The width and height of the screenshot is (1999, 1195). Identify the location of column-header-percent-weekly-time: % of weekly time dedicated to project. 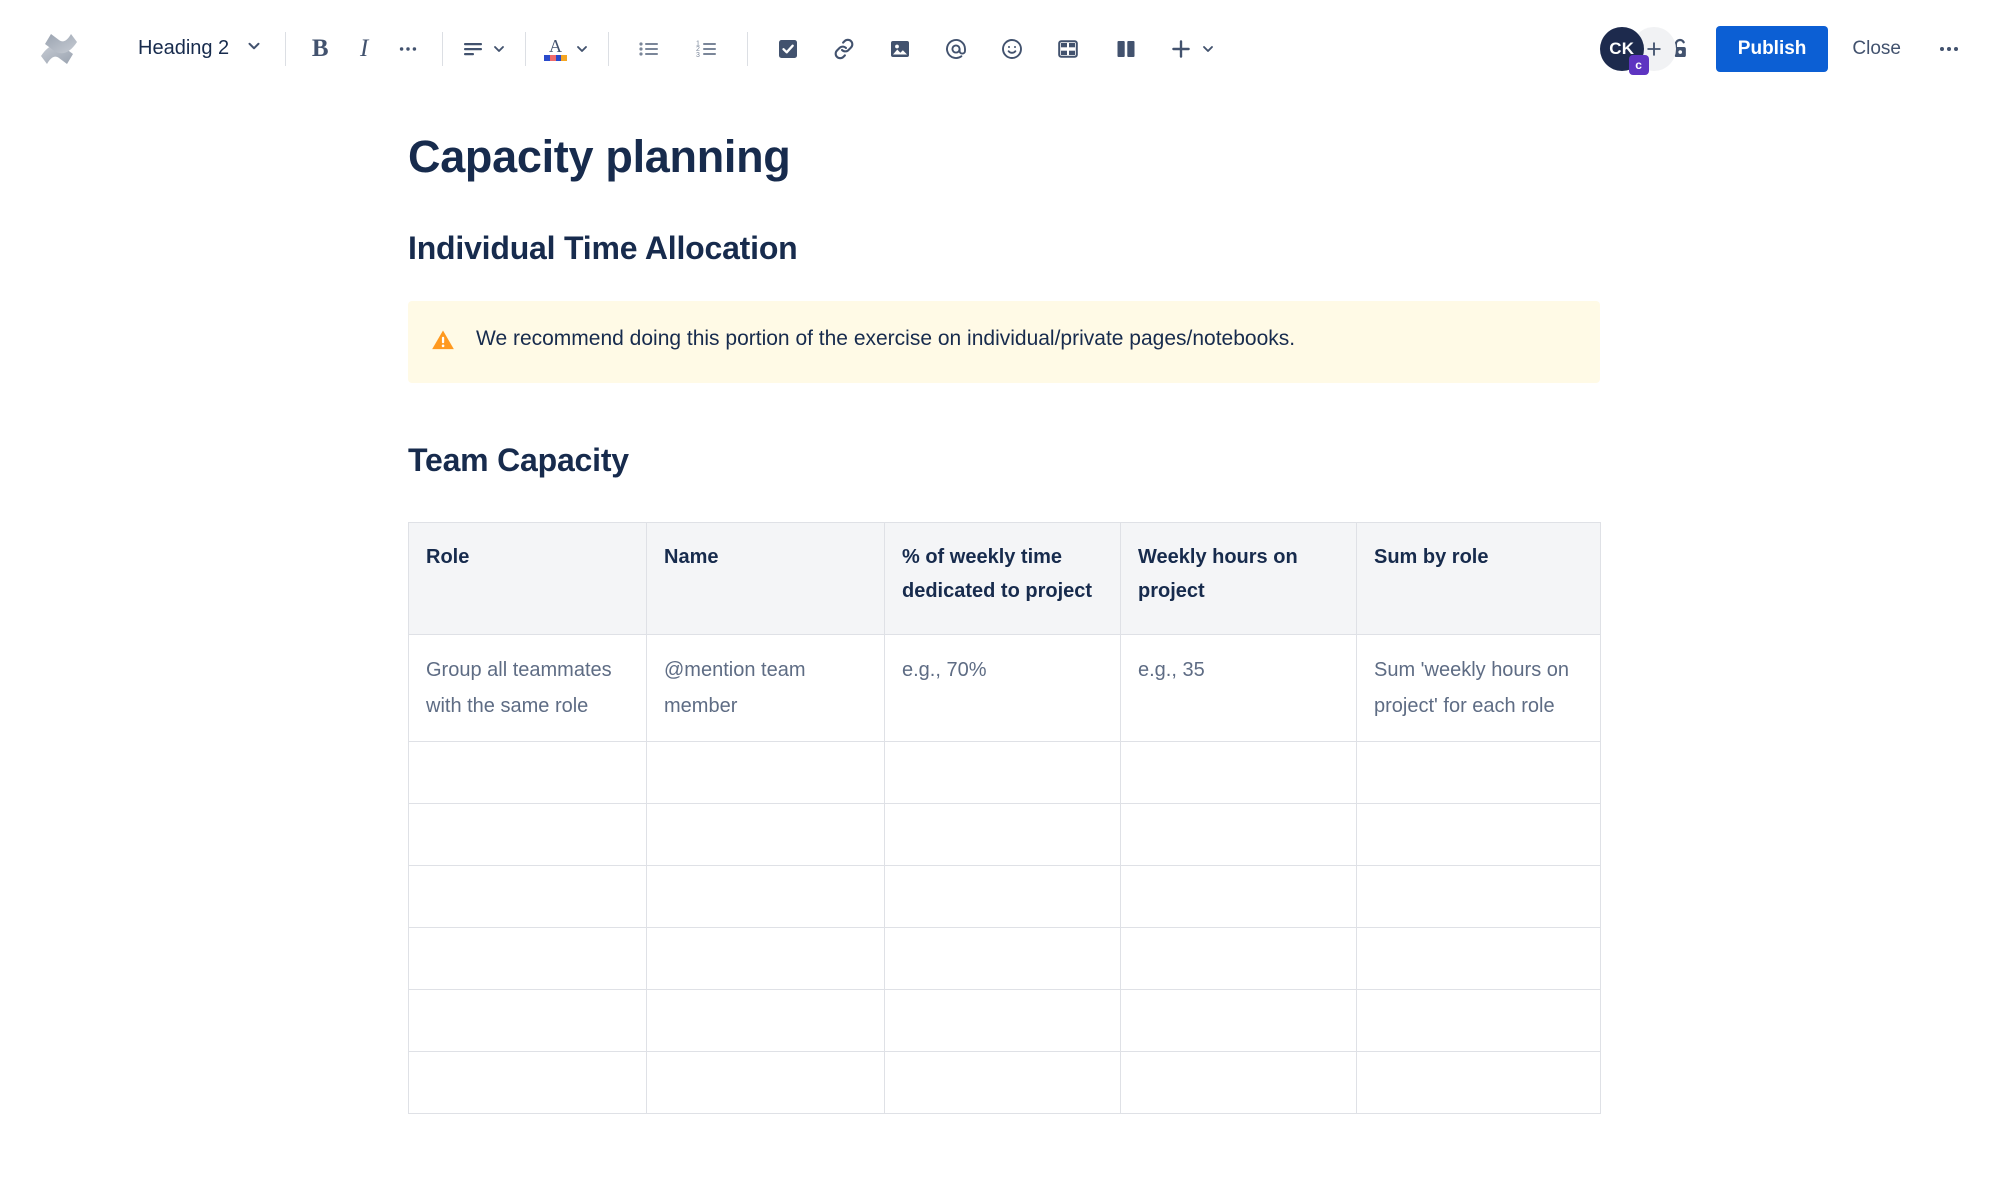
(1002, 578).